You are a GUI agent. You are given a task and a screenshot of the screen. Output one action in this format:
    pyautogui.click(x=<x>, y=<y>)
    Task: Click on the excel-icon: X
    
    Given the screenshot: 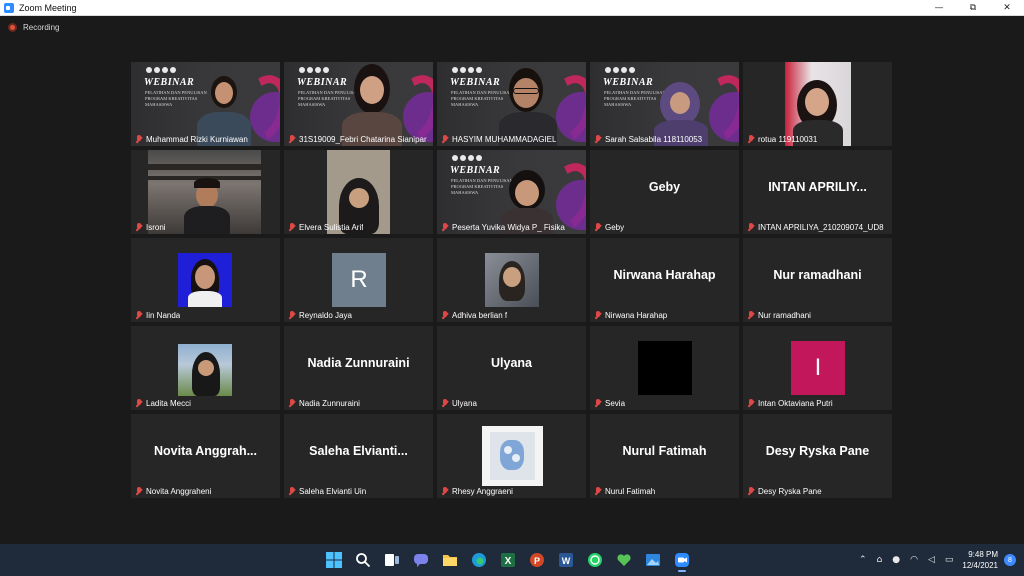 What is the action you would take?
    pyautogui.click(x=508, y=560)
    